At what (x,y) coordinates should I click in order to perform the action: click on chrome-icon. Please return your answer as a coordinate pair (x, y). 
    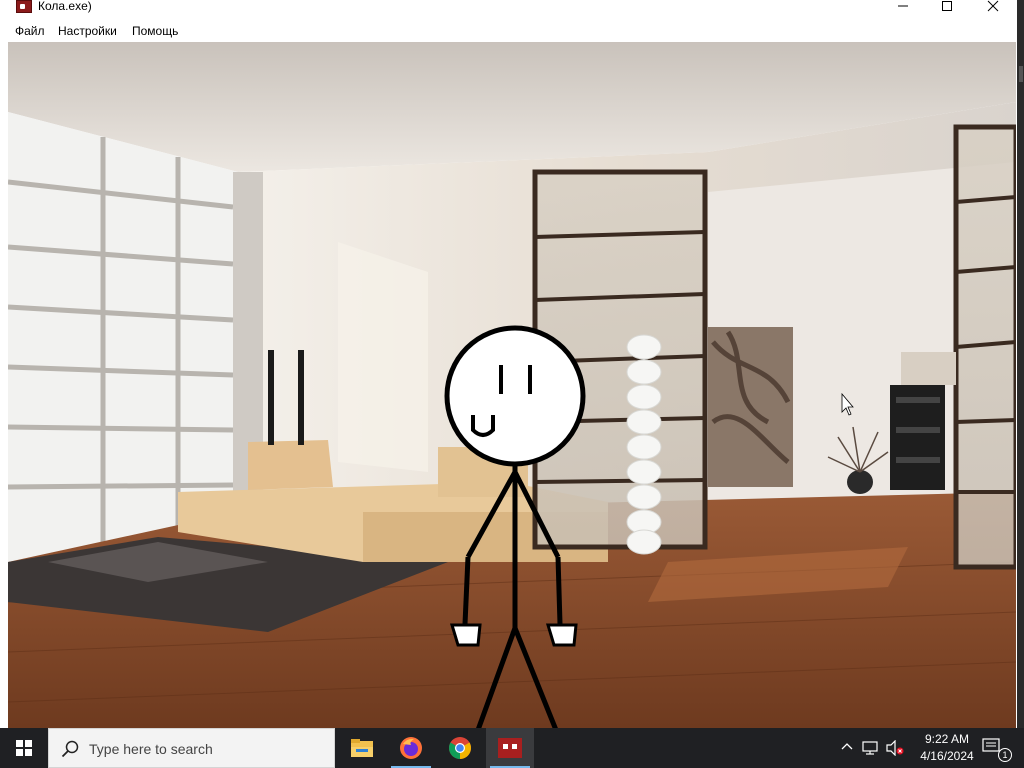
    Looking at the image, I should click on (460, 748).